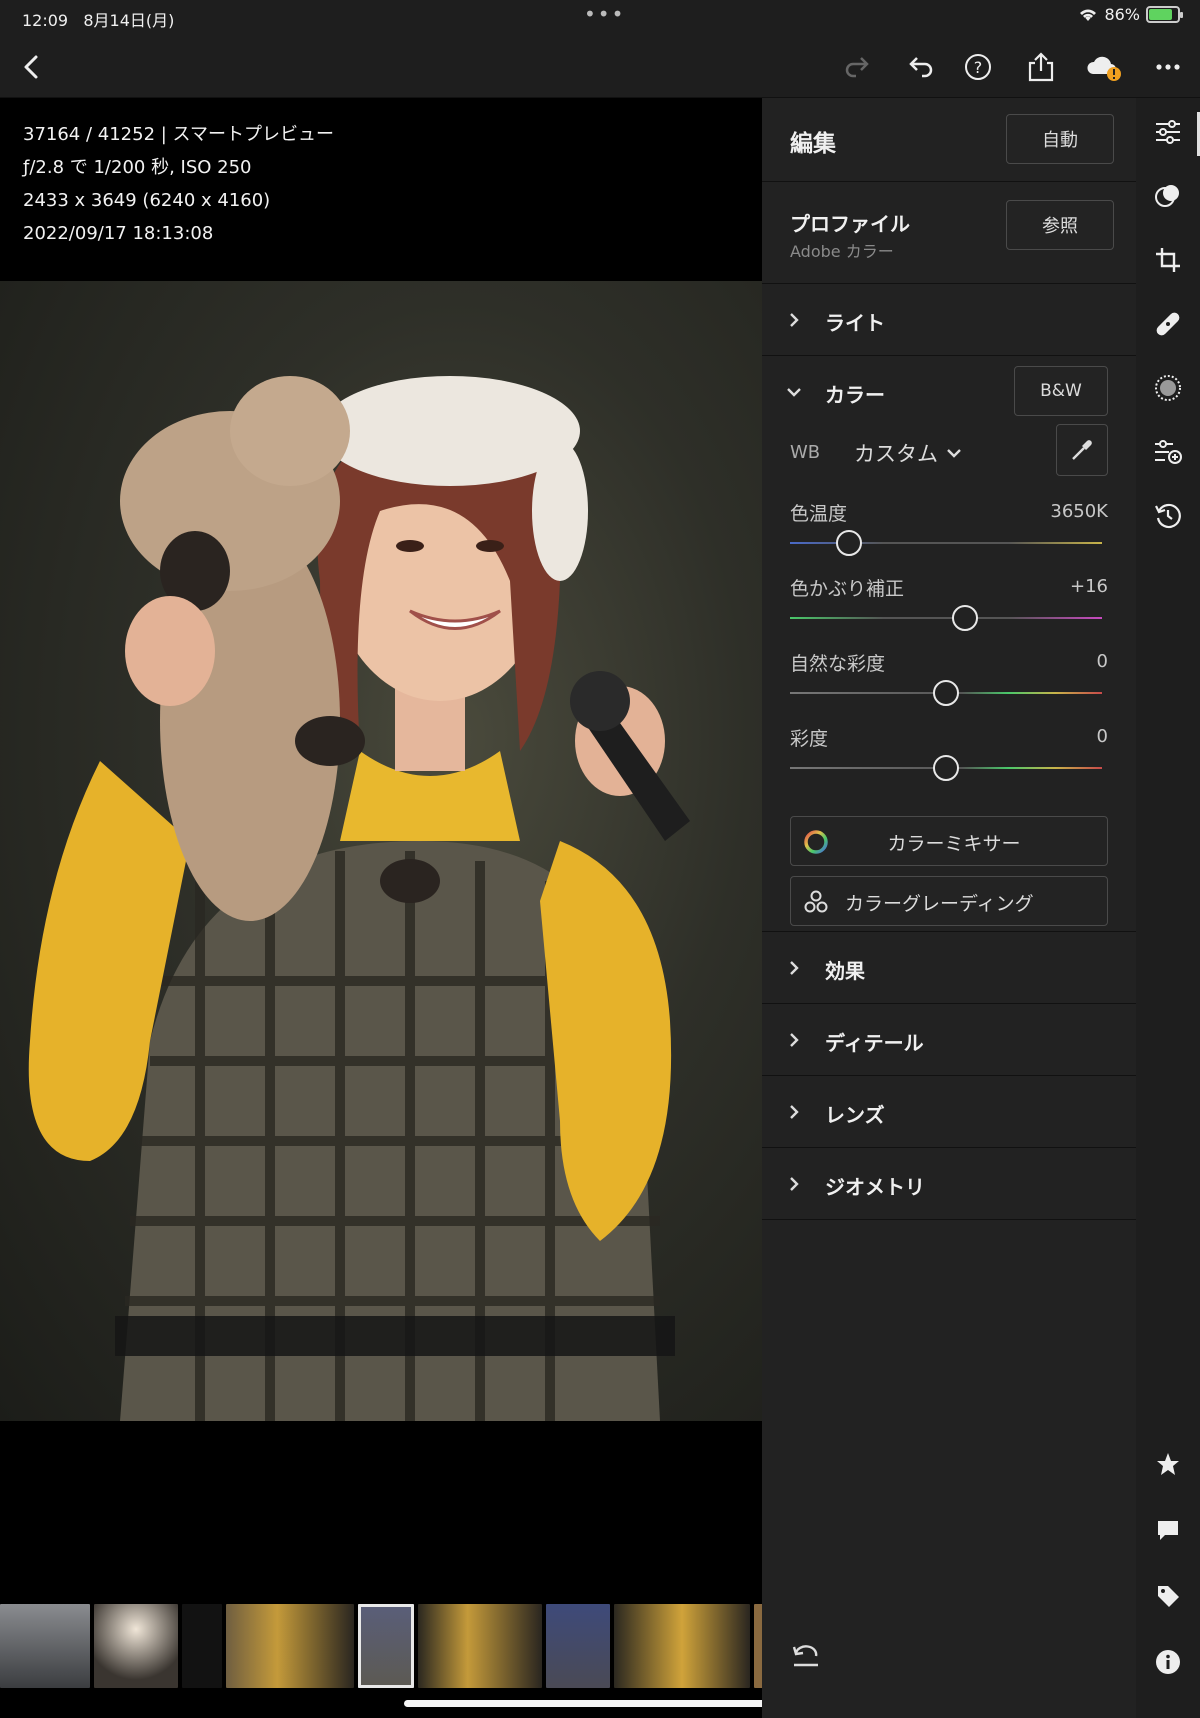  What do you see at coordinates (600, 1703) in the screenshot?
I see `home-indicator` at bounding box center [600, 1703].